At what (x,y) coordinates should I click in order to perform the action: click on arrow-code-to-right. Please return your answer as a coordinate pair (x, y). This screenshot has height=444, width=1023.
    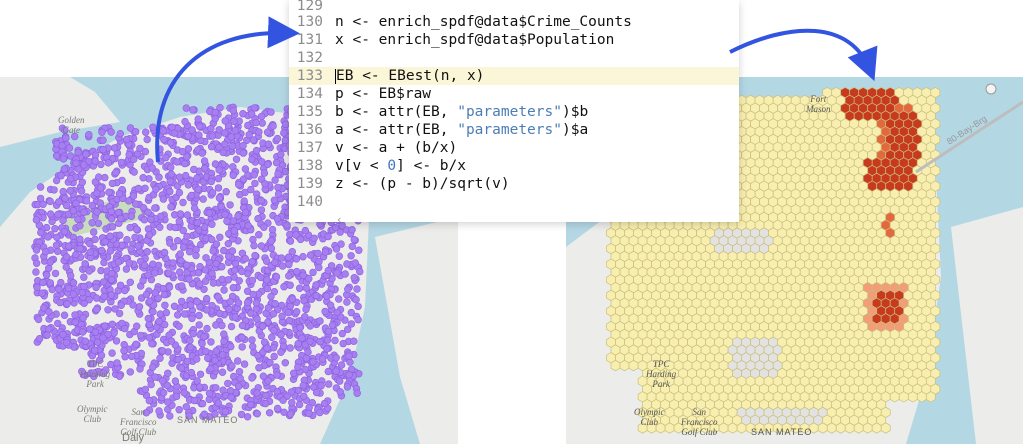
    Looking at the image, I should click on (803, 55).